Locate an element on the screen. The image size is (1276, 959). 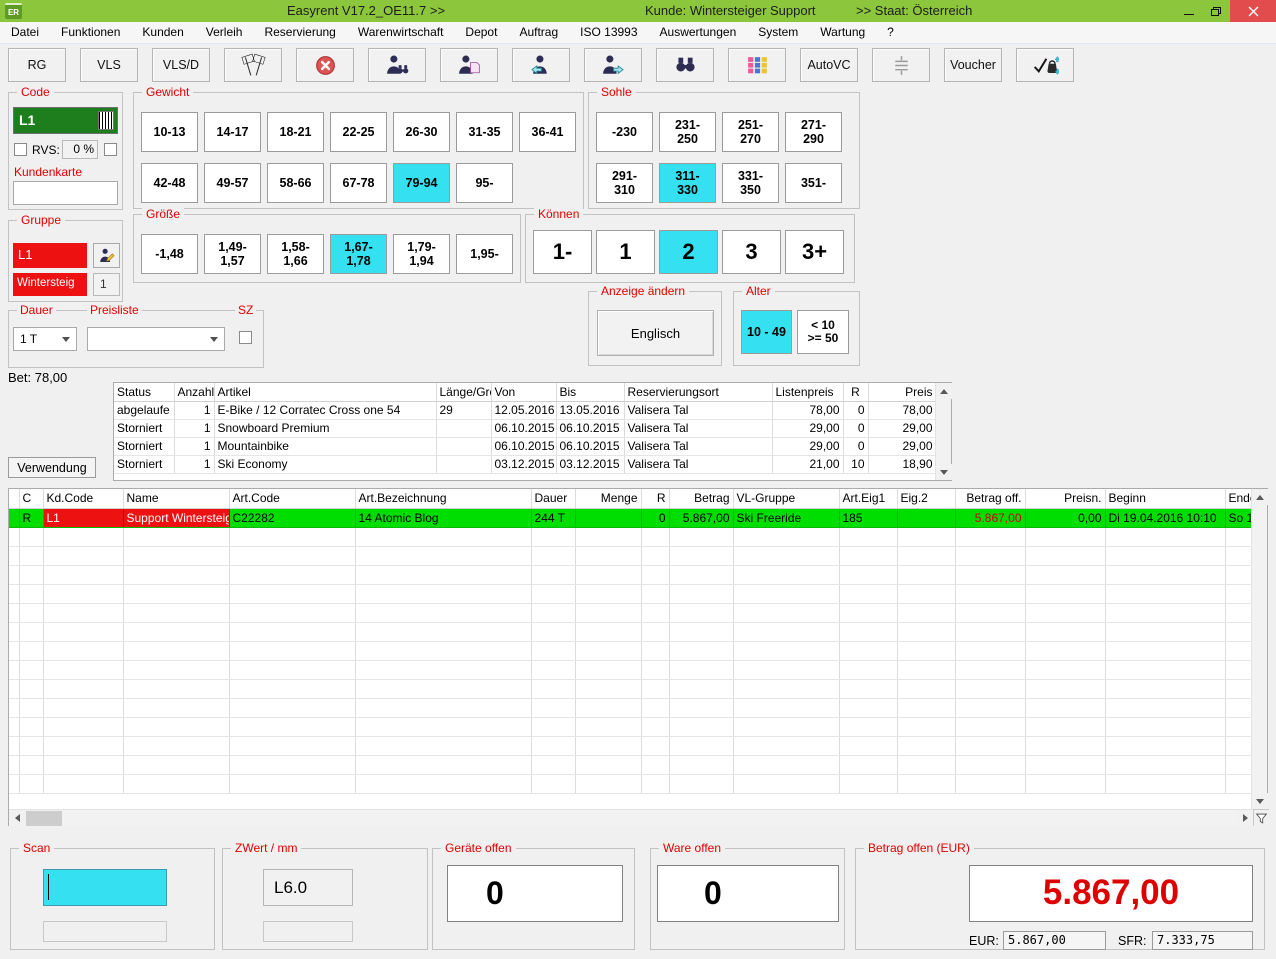
gruppe-code-field: L1 is located at coordinates (50, 255).